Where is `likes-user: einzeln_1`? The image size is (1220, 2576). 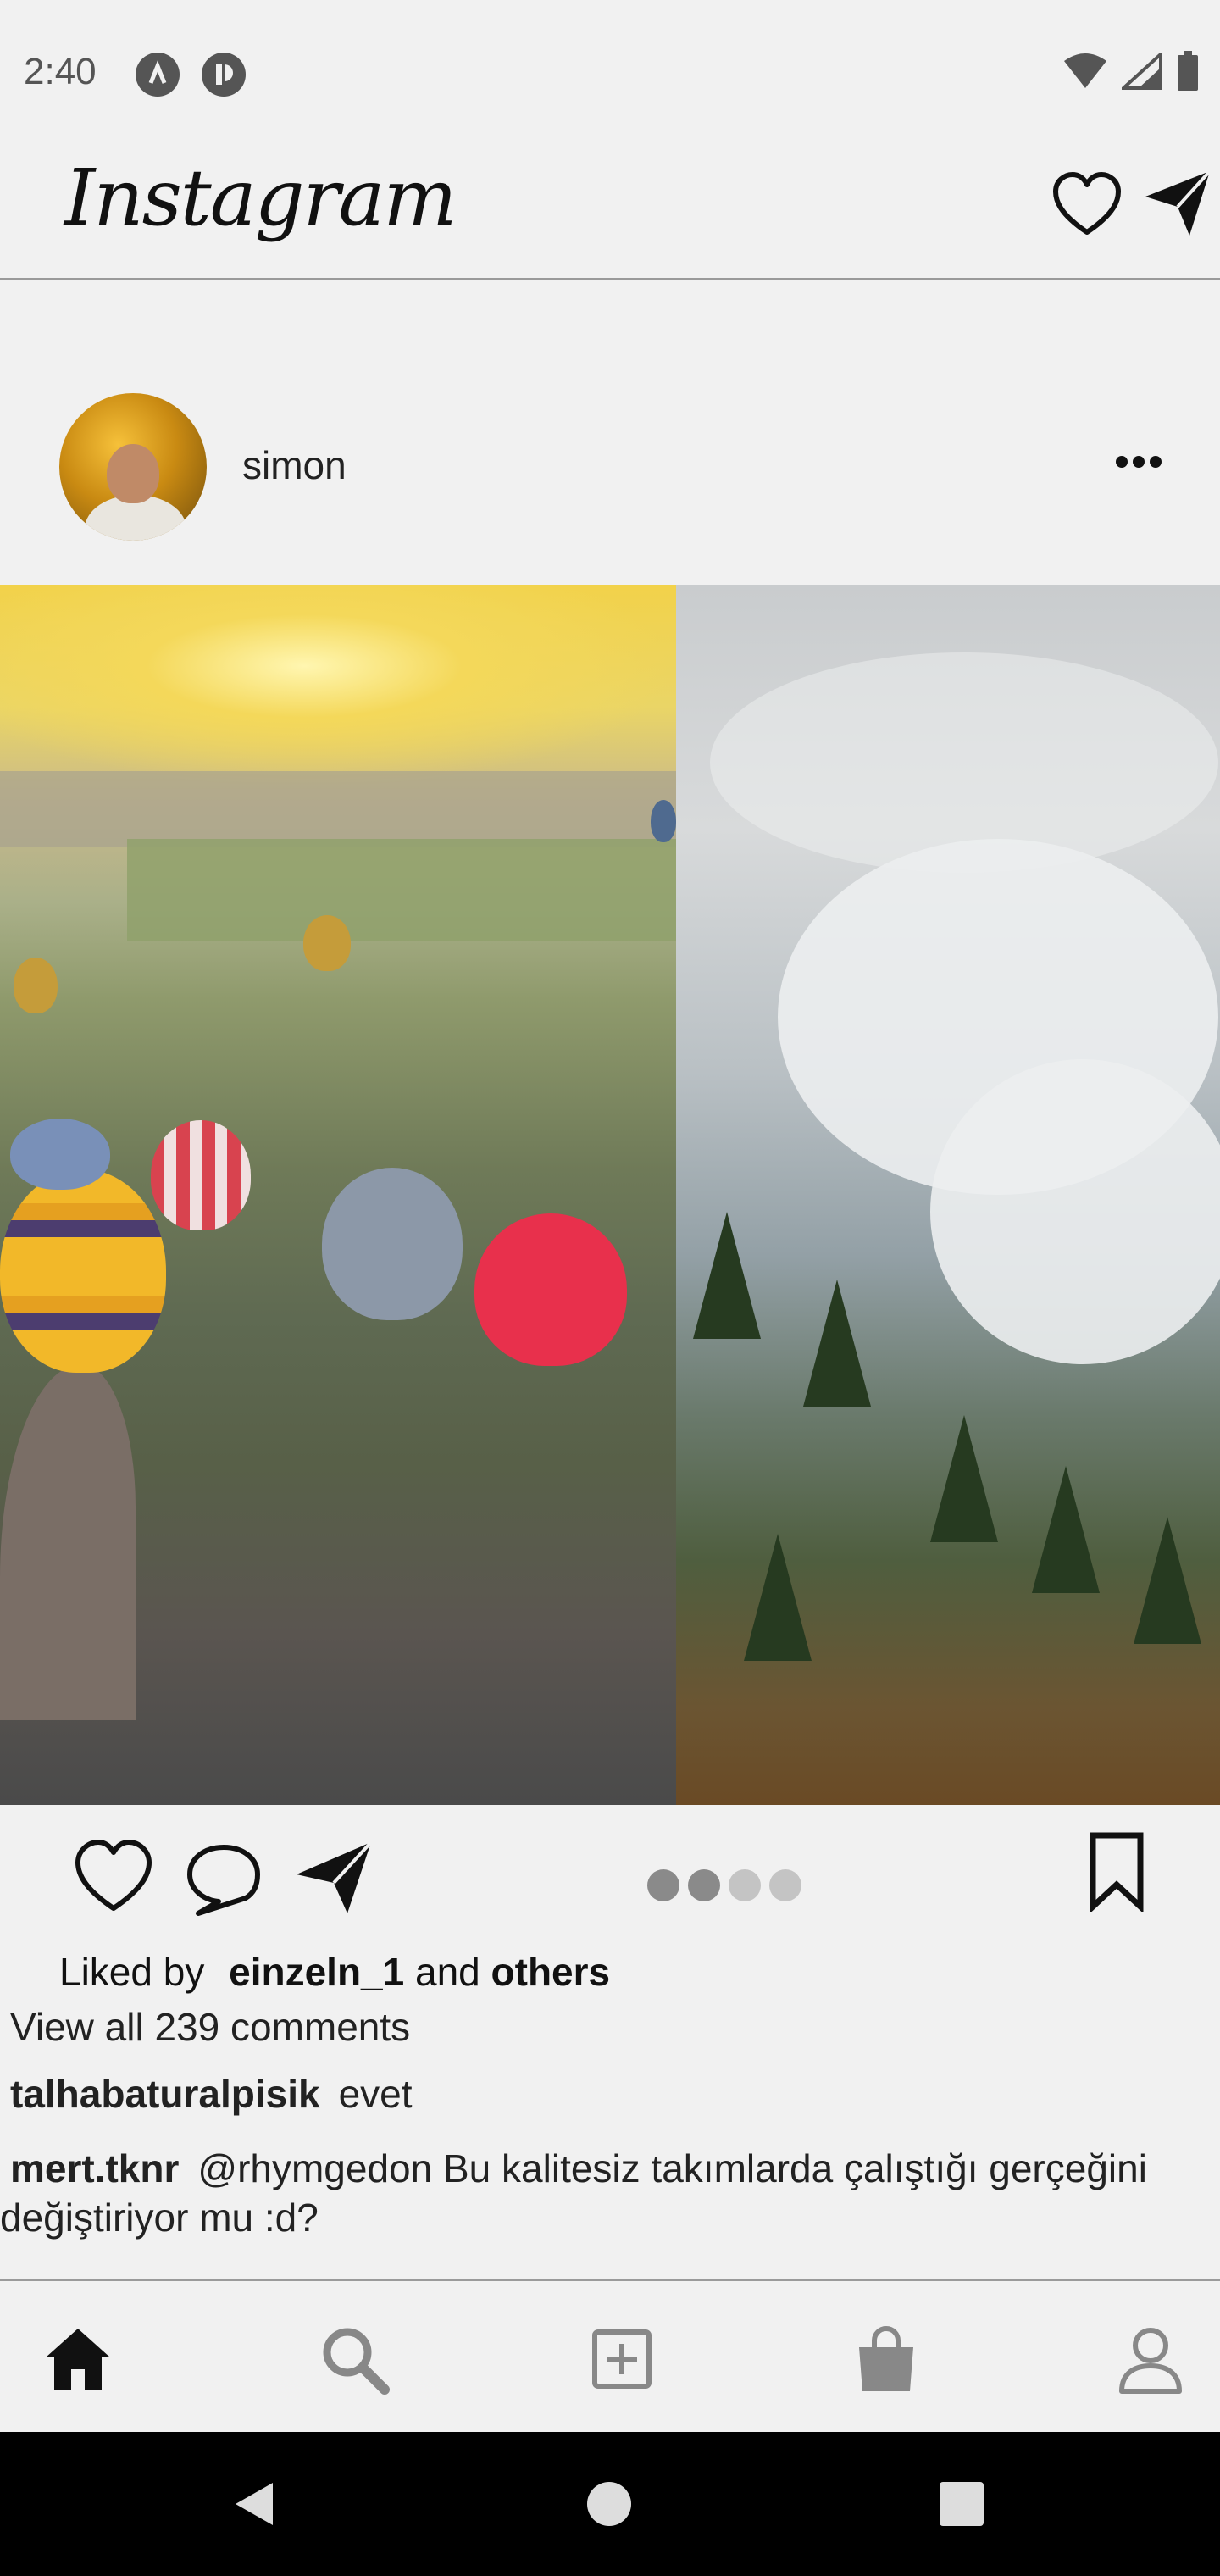
likes-user: einzeln_1 is located at coordinates (316, 1972).